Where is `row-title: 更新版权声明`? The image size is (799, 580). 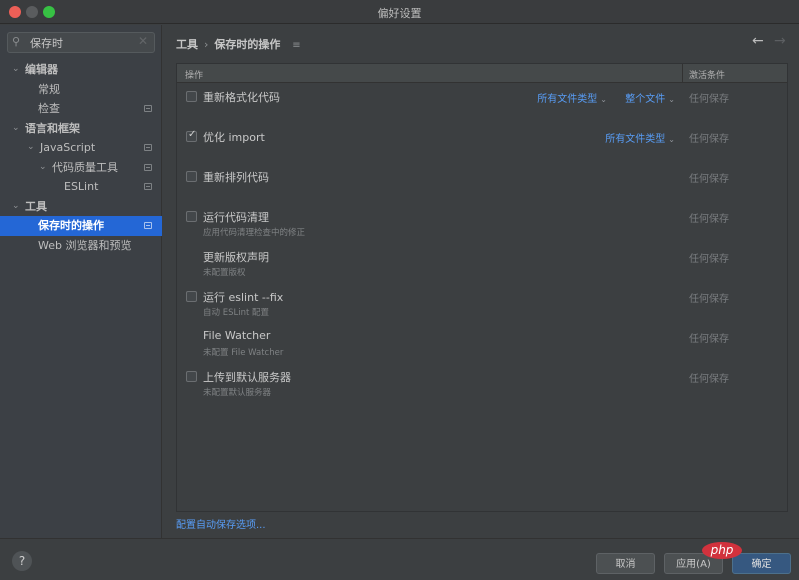
row-title: 更新版权声明 is located at coordinates (236, 257).